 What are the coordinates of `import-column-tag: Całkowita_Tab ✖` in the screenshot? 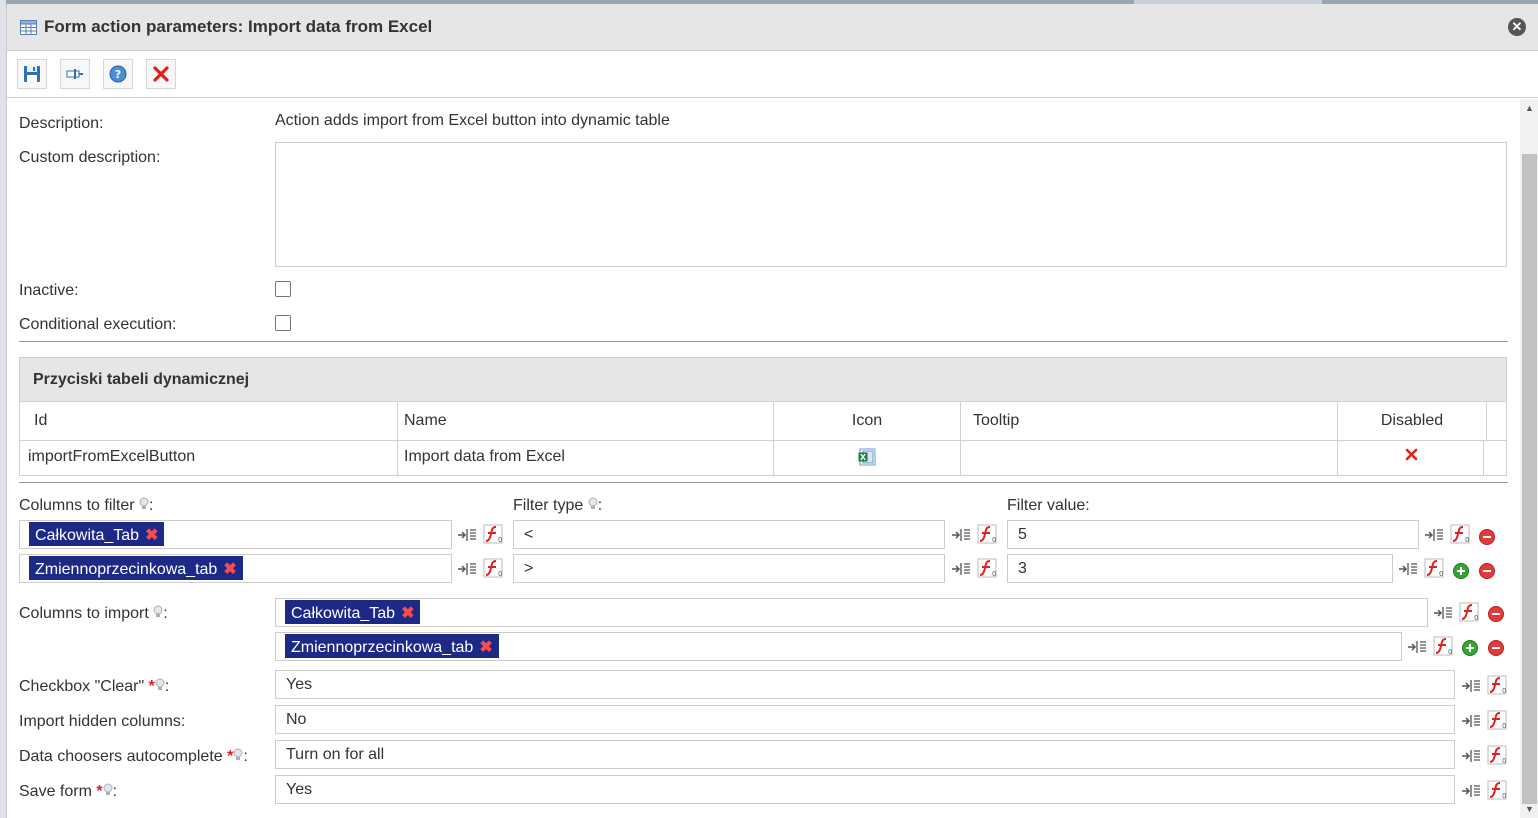 It's located at (353, 612).